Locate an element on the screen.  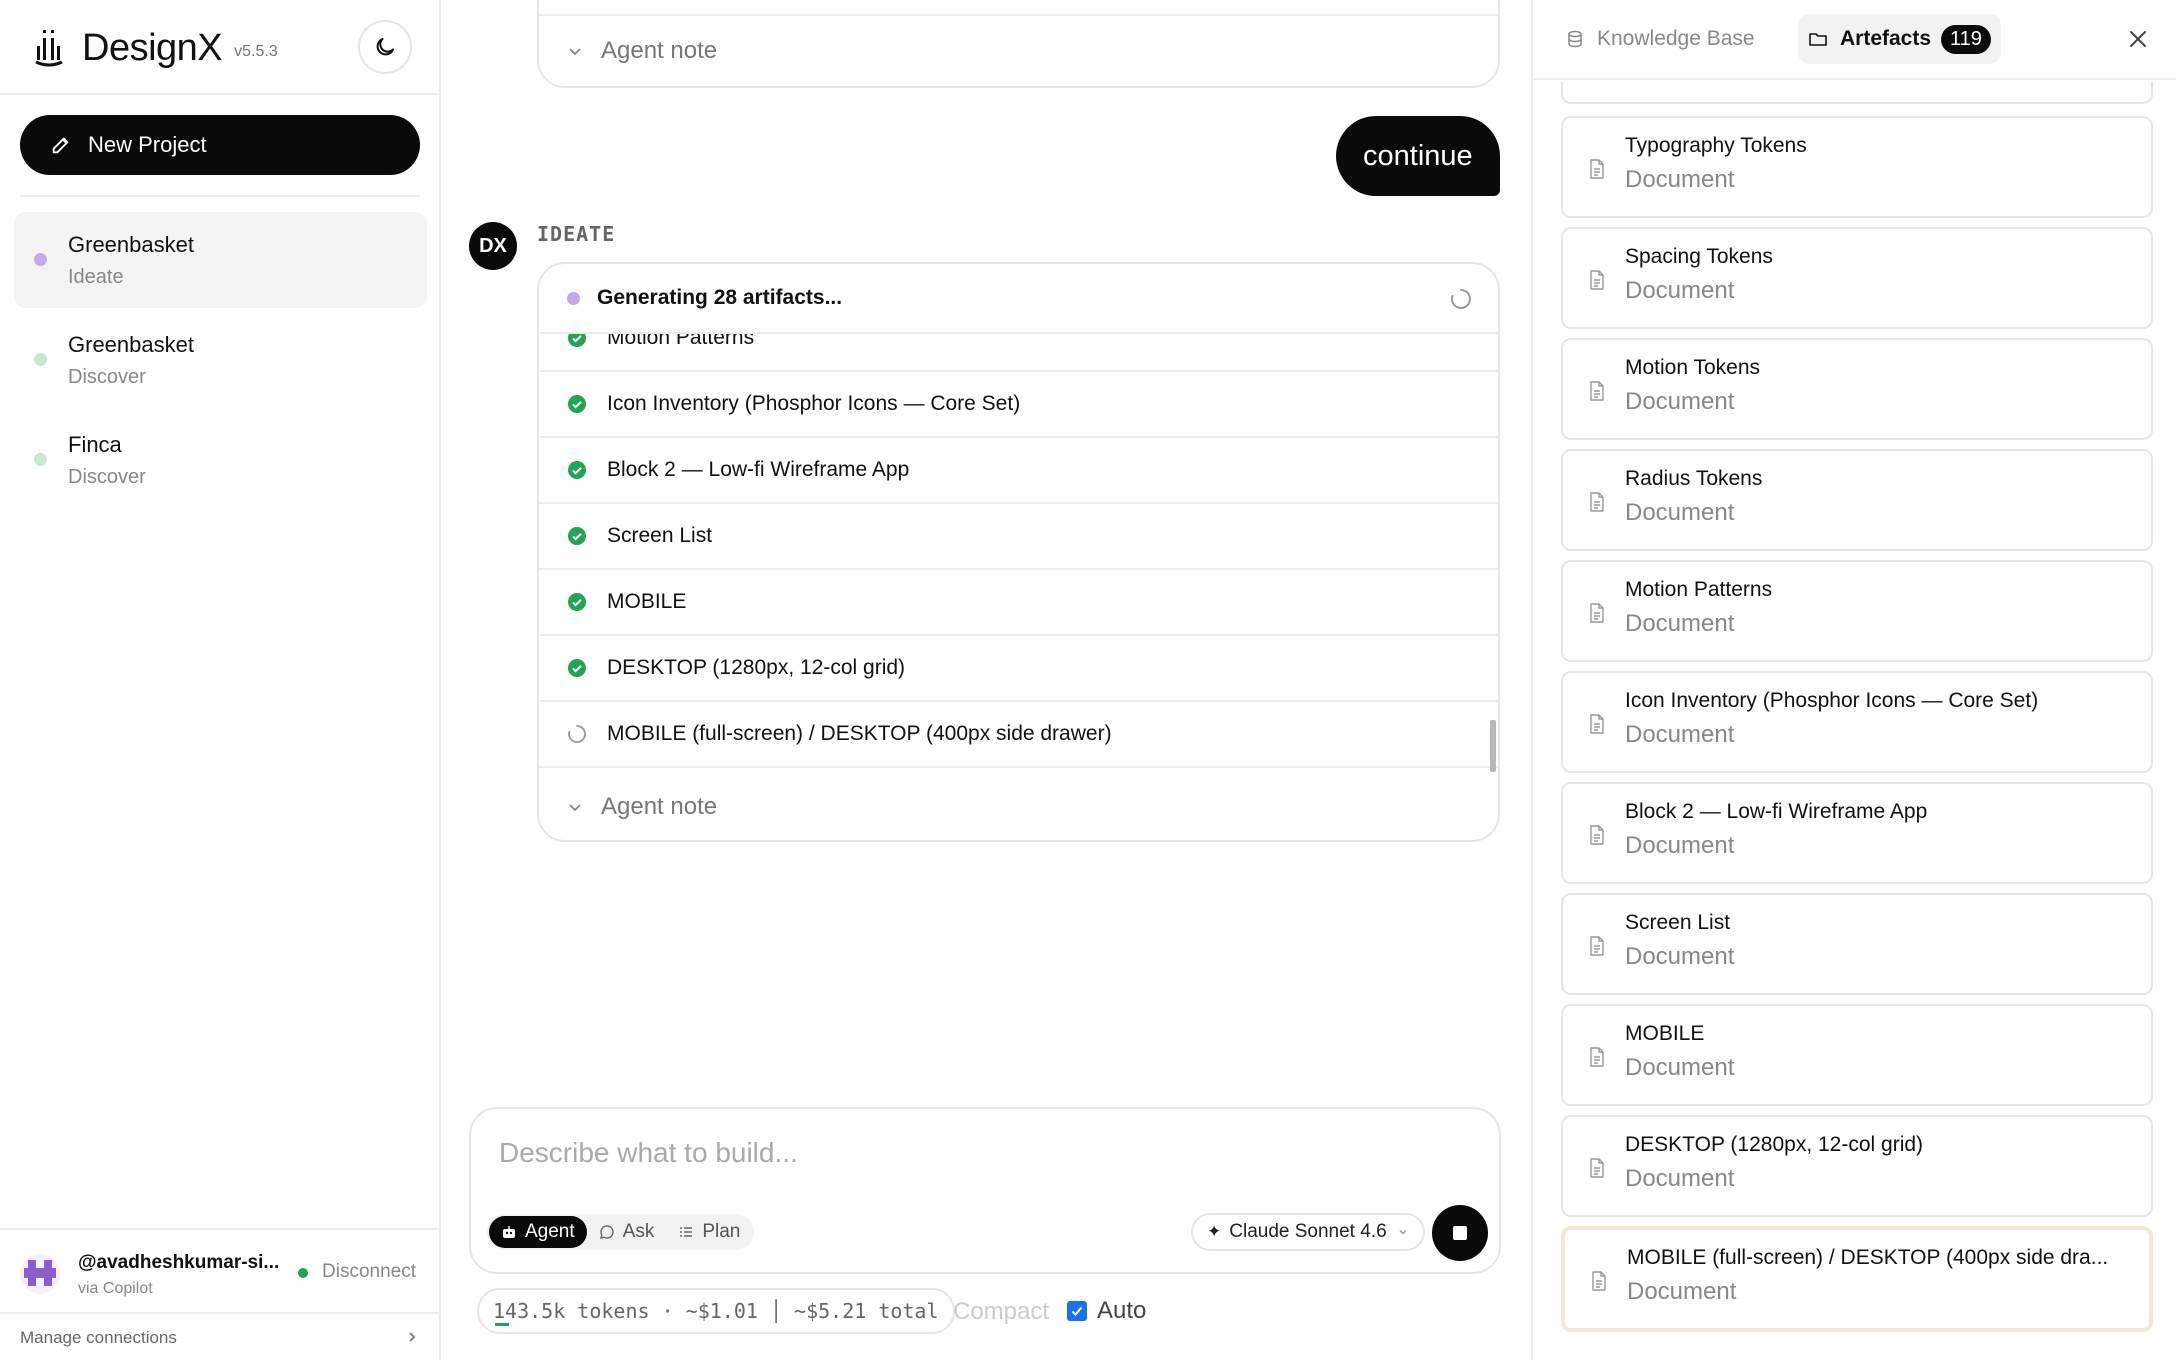
token-usage: 143.5k tokens · ~$1.01 │ ~$5.21 total is located at coordinates (716, 1311).